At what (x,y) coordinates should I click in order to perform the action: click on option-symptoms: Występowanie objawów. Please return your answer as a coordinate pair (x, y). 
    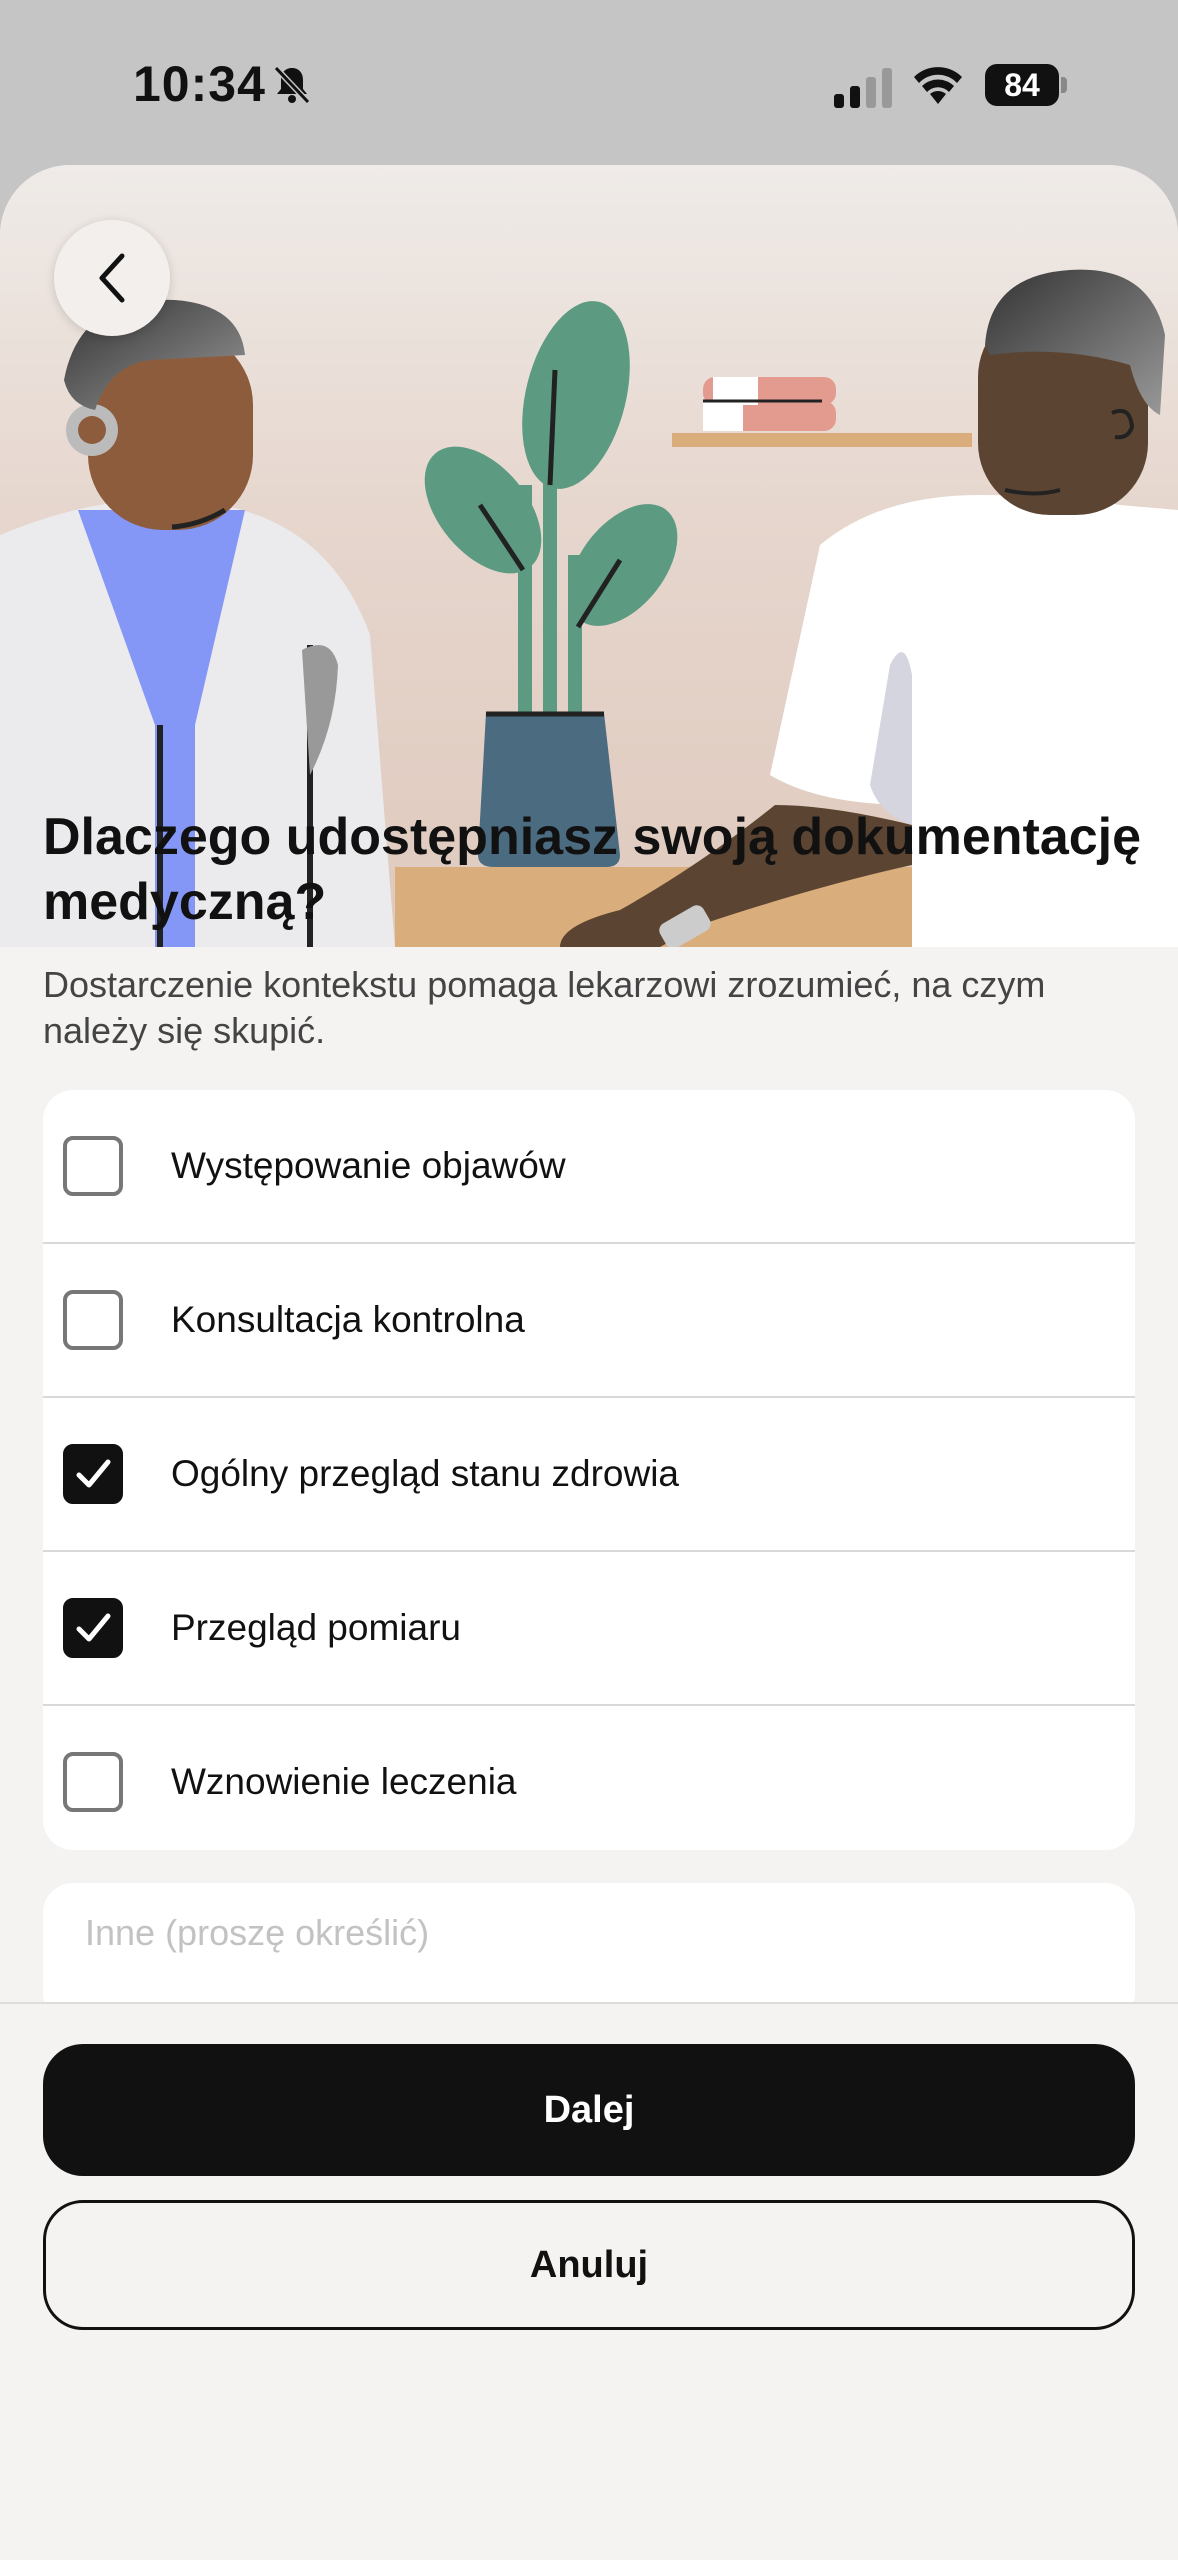
    Looking at the image, I should click on (589, 1166).